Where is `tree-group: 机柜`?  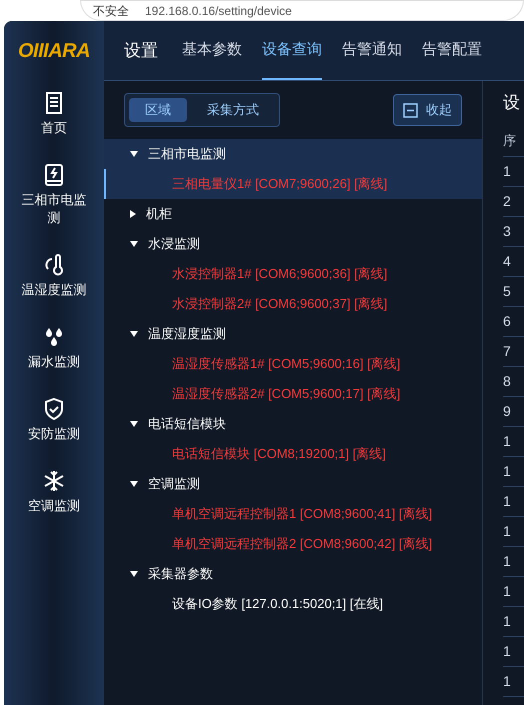
tree-group: 机柜 is located at coordinates (293, 214).